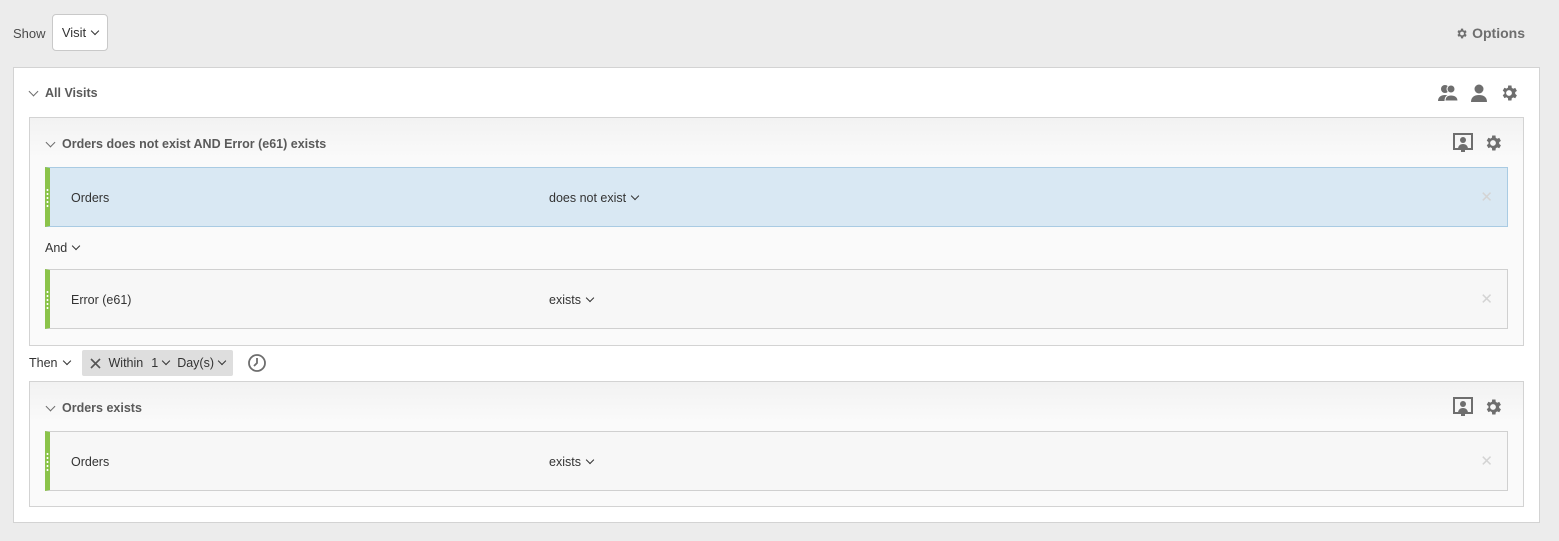 Image resolution: width=1559 pixels, height=541 pixels. I want to click on within-label: Within, so click(126, 363).